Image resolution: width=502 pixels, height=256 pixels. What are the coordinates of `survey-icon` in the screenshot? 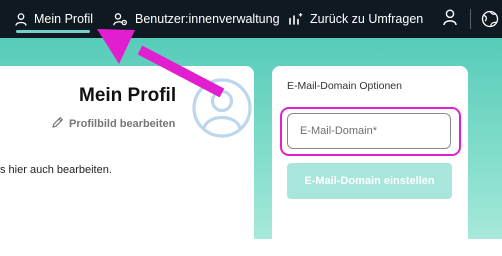 It's located at (296, 19).